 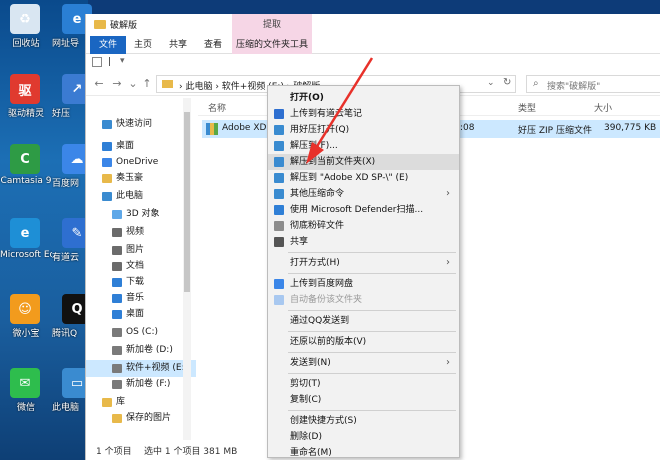 What do you see at coordinates (46, 32) in the screenshot?
I see `desktop-icon: e 网址导` at bounding box center [46, 32].